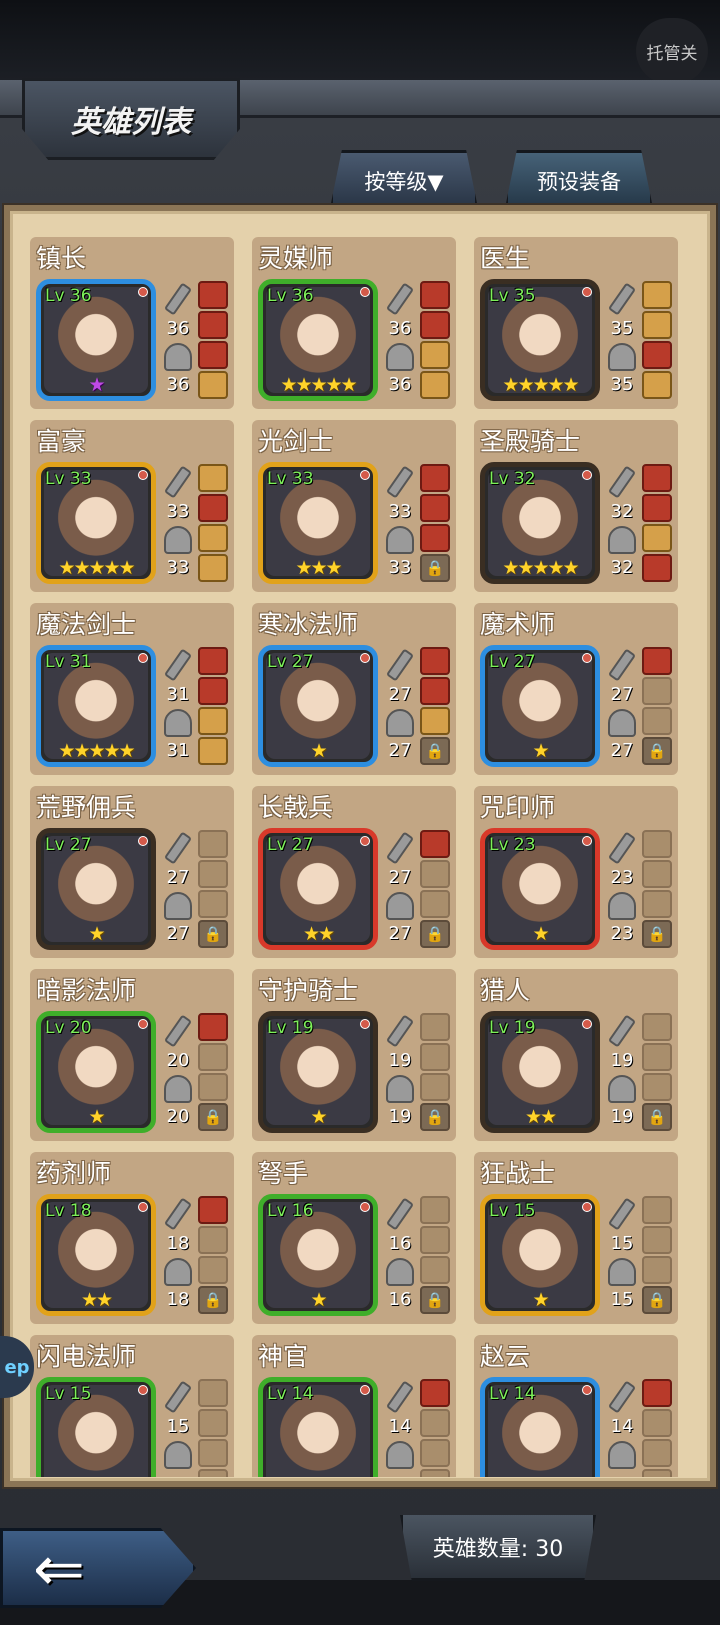 The height and width of the screenshot is (1625, 720). Describe the element at coordinates (576, 323) in the screenshot. I see `hero-card: 医生 Lv 35 ★★★★★ 35 35` at that location.